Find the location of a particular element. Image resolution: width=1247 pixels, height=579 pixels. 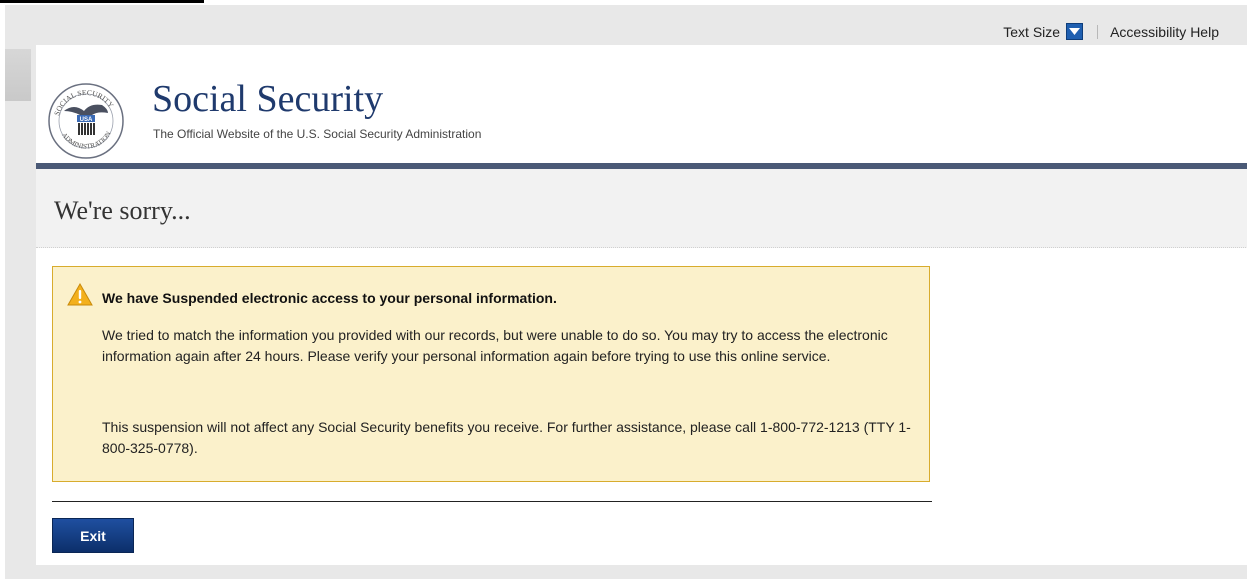

svg-text: USA is located at coordinates (86, 120).